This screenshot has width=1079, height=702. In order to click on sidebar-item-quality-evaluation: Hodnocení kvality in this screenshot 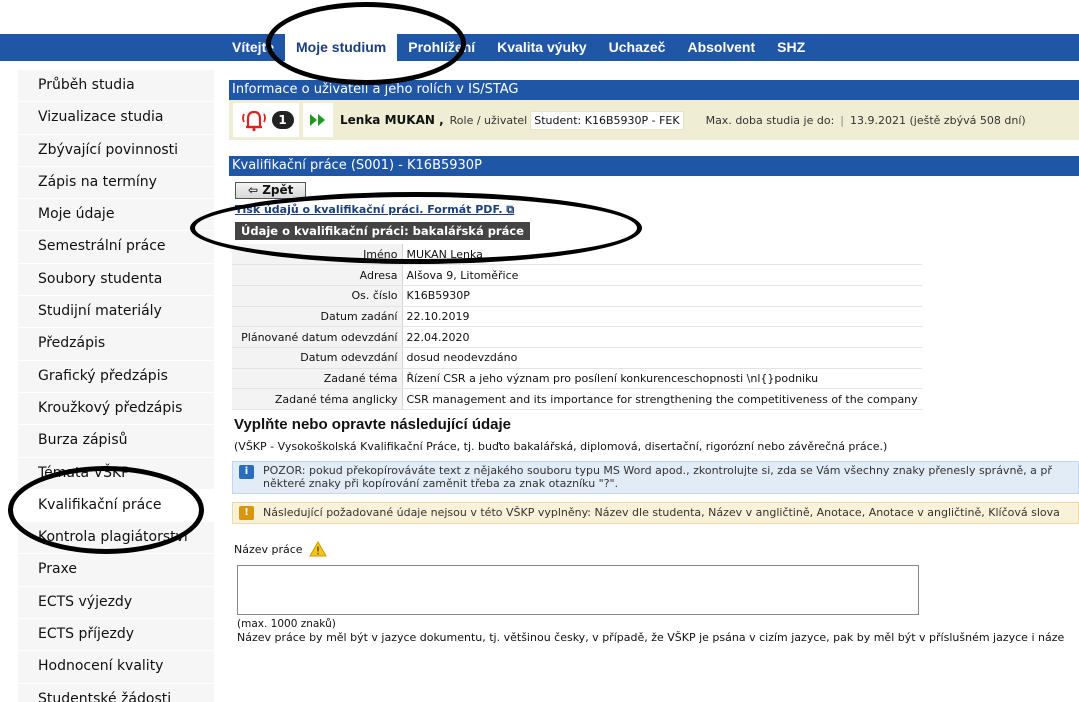, I will do `click(116, 667)`.